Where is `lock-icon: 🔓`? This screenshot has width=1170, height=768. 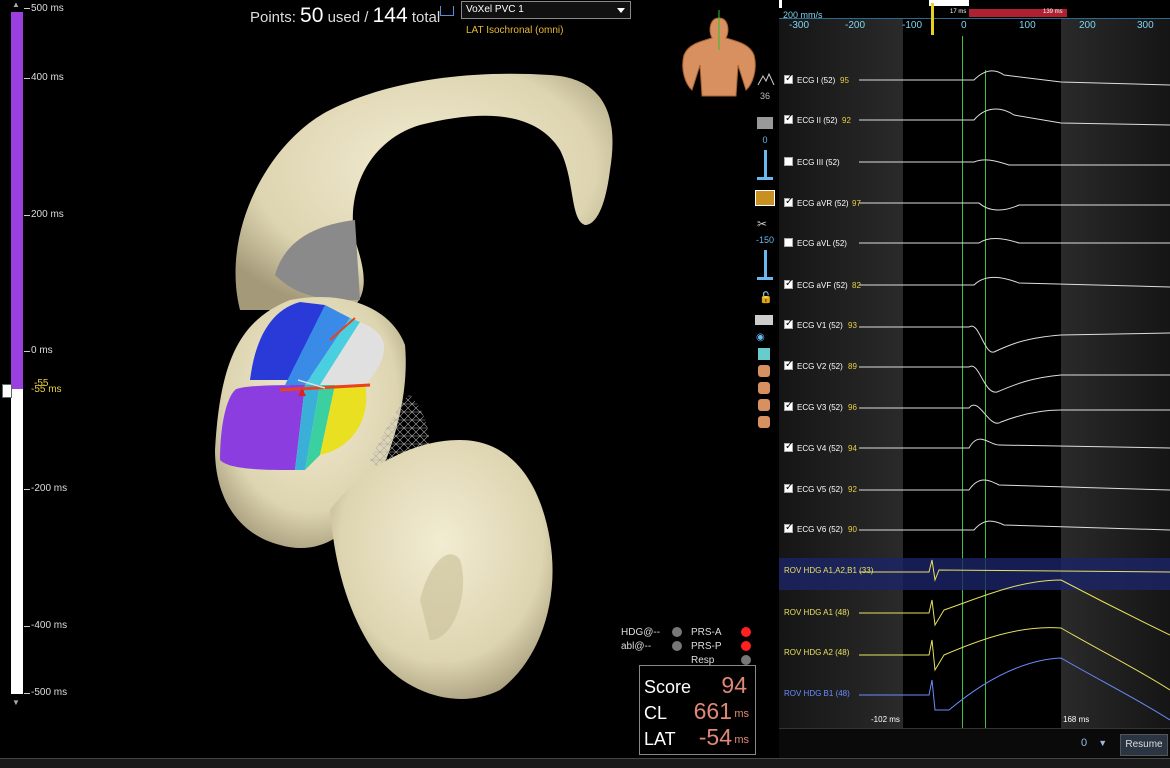 lock-icon: 🔓 is located at coordinates (766, 297).